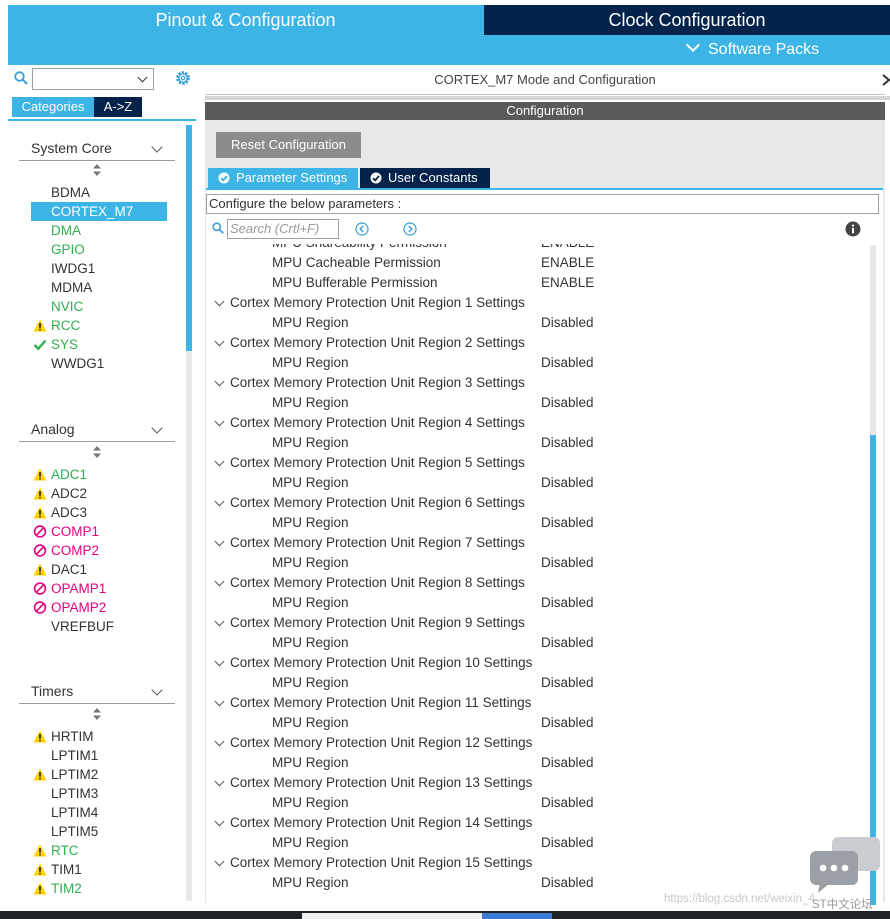 The image size is (890, 919). What do you see at coordinates (99, 249) in the screenshot?
I see `peripheral-item-gpio: GPIO` at bounding box center [99, 249].